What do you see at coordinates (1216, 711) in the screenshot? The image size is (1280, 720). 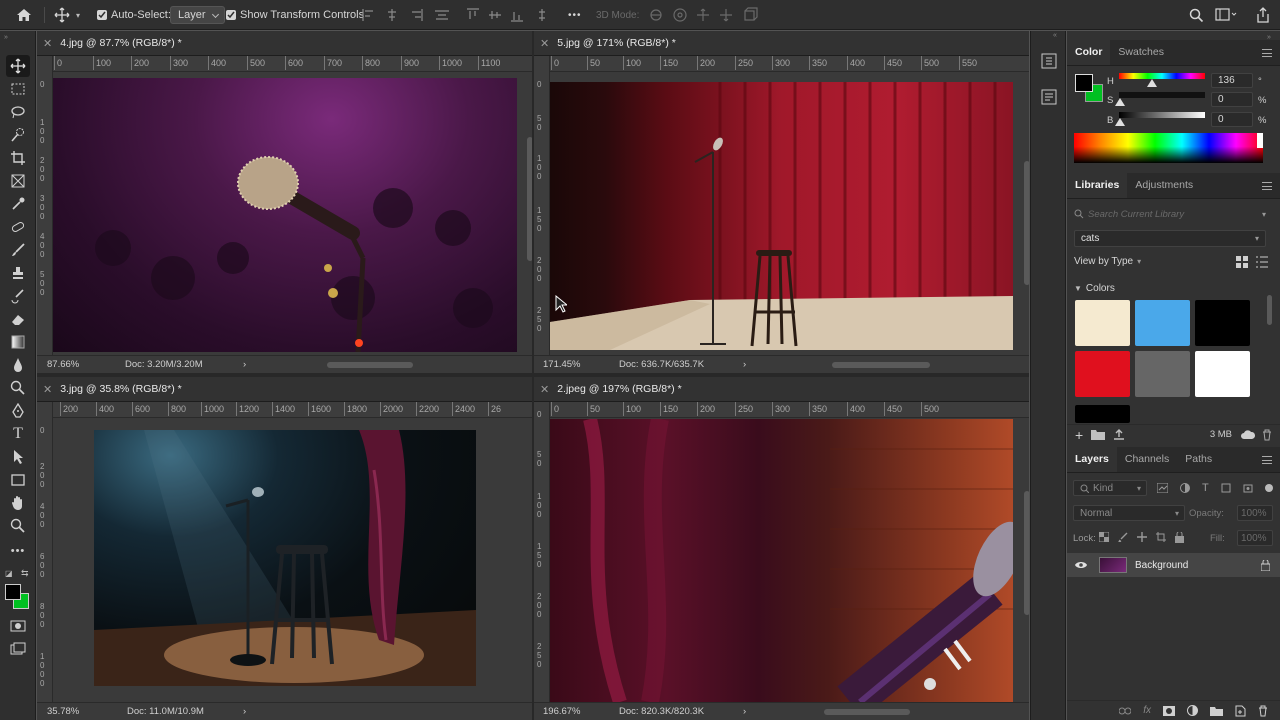 I see `new-group-icon` at bounding box center [1216, 711].